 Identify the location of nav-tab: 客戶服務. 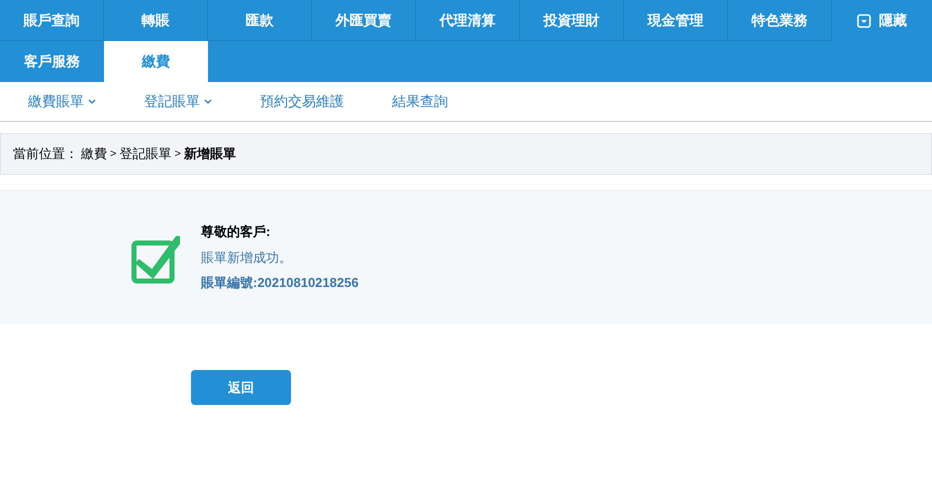
(52, 61).